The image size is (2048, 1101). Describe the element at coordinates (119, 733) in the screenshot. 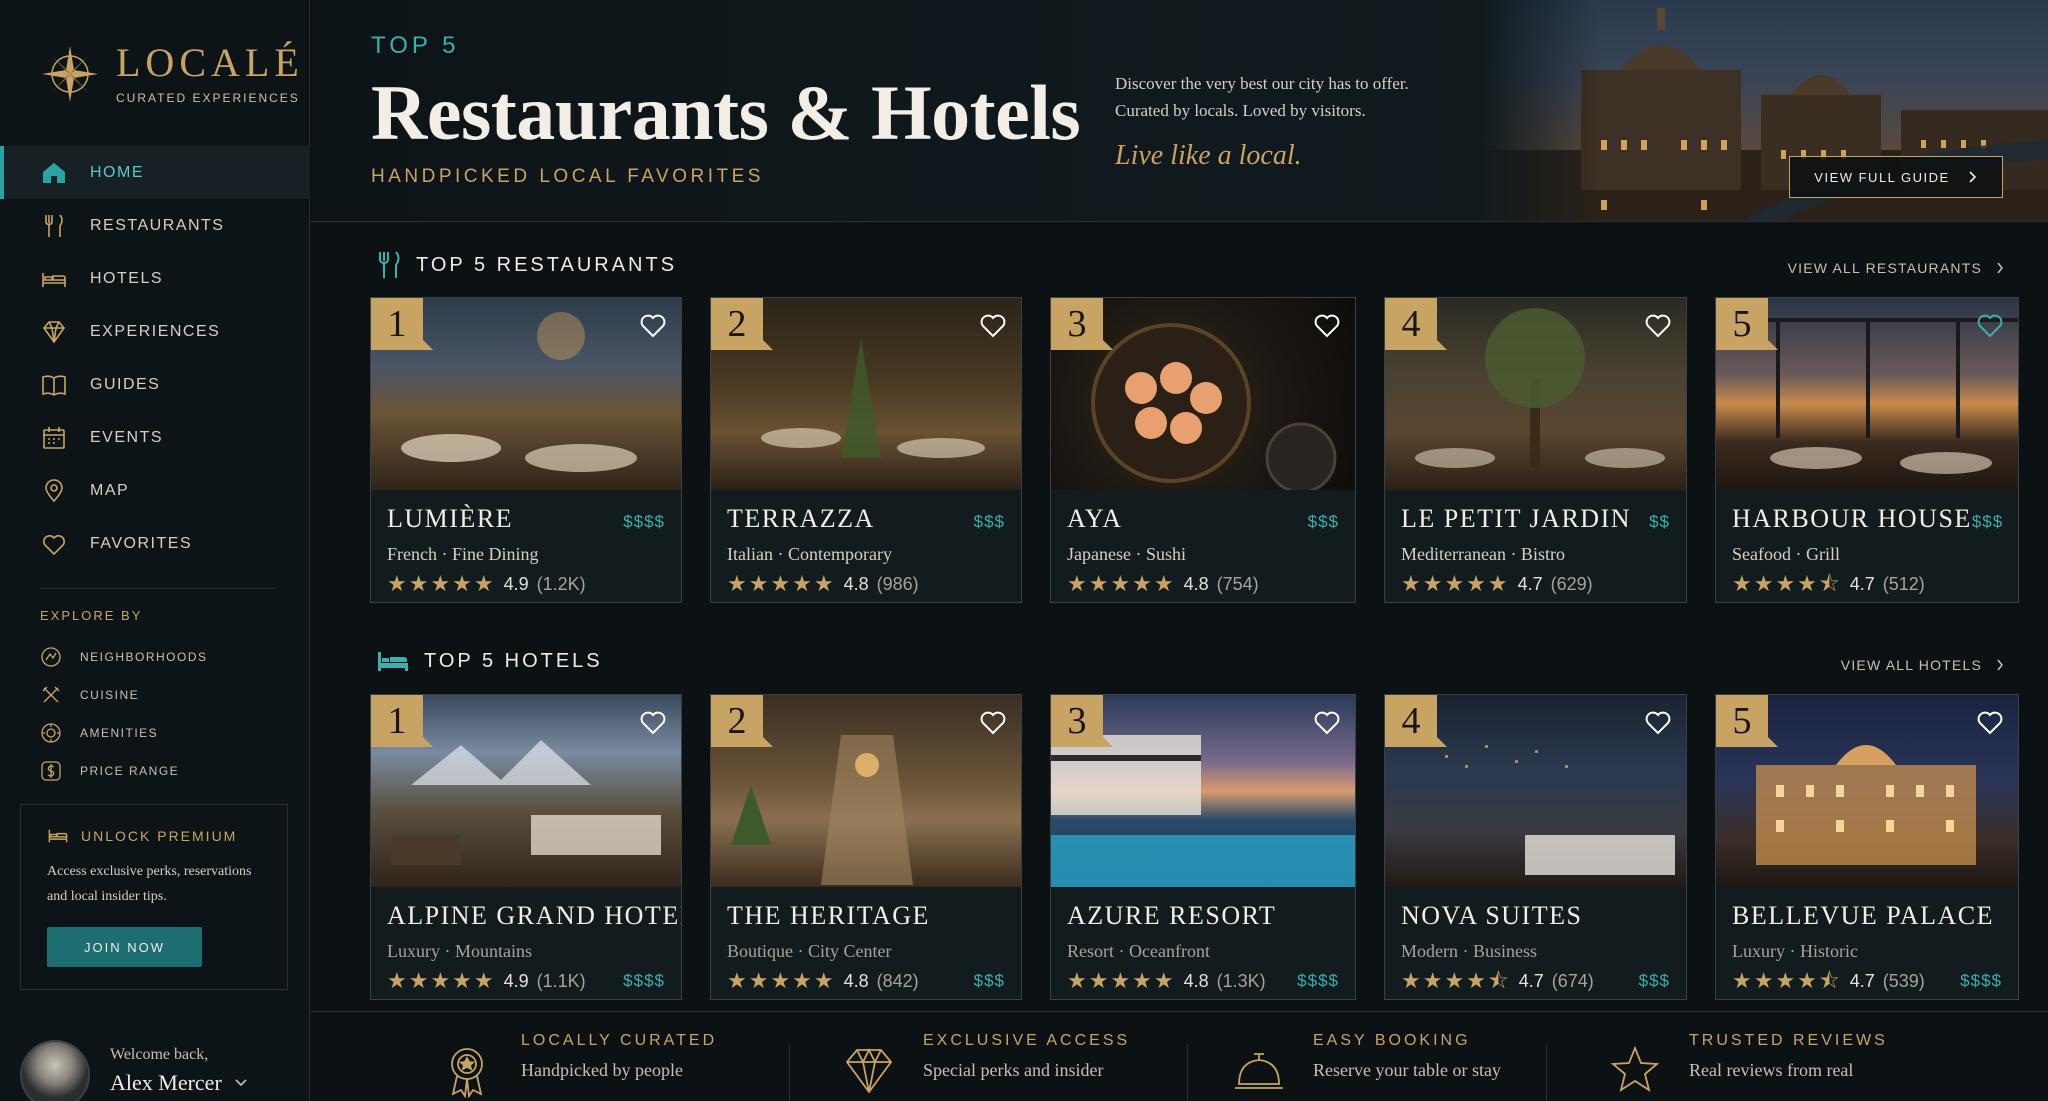

I see `explore-label: AMENITIES` at that location.